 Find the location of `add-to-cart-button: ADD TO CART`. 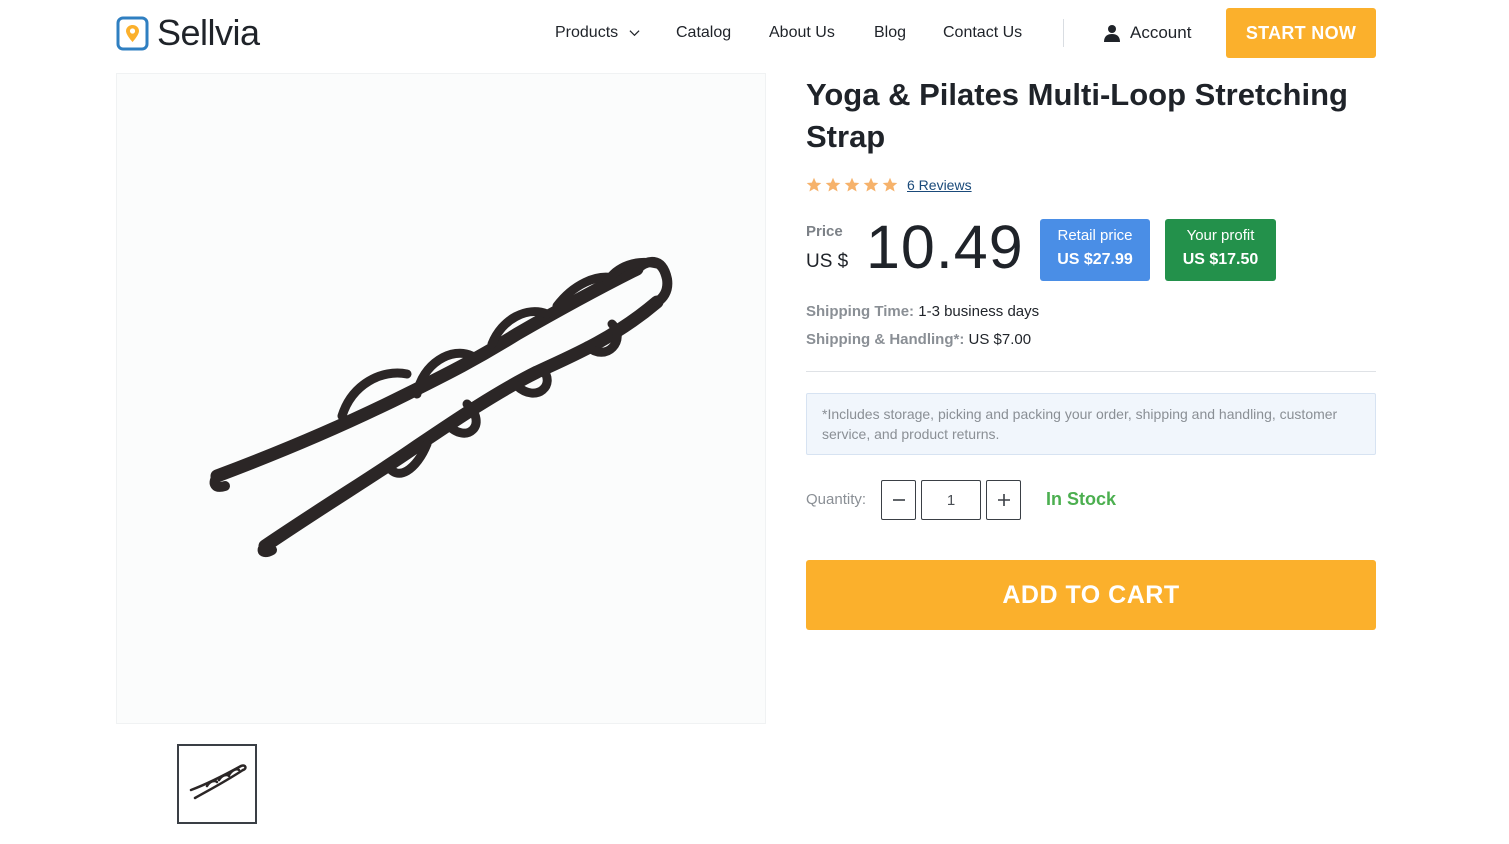

add-to-cart-button: ADD TO CART is located at coordinates (1091, 595).